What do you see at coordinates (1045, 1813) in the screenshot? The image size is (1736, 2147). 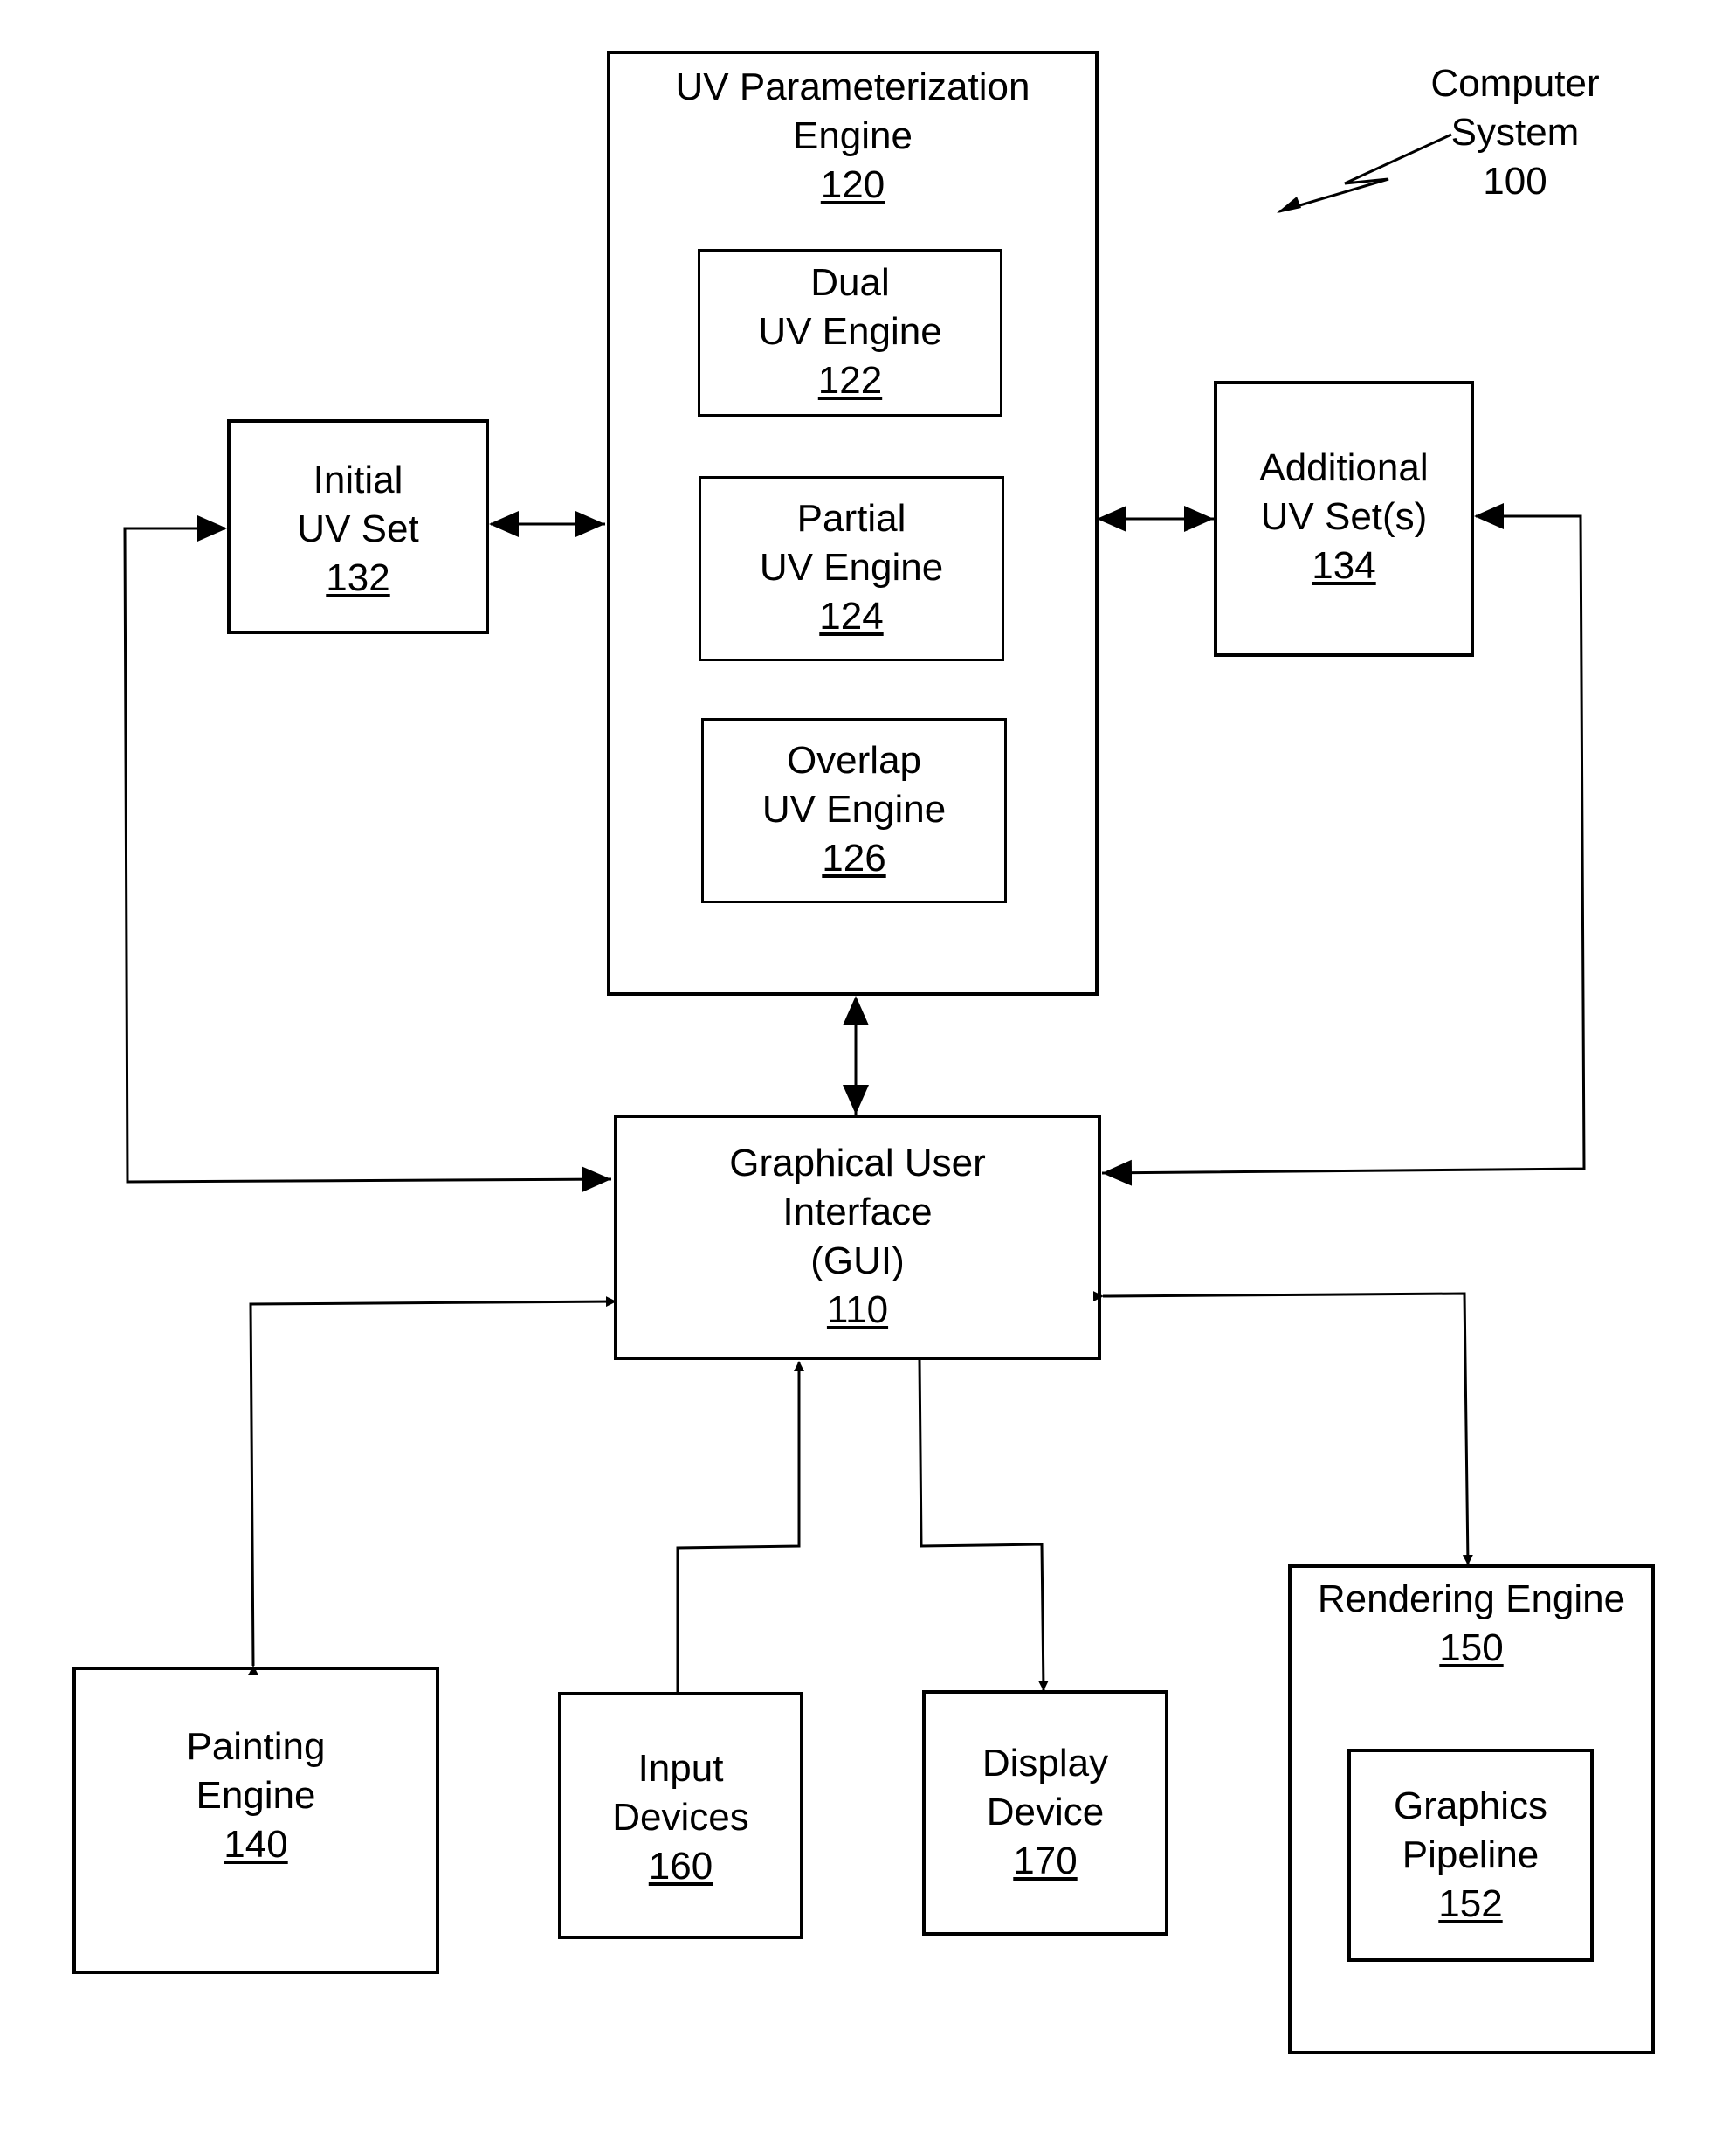 I see `display-device-box: Display Device 170` at bounding box center [1045, 1813].